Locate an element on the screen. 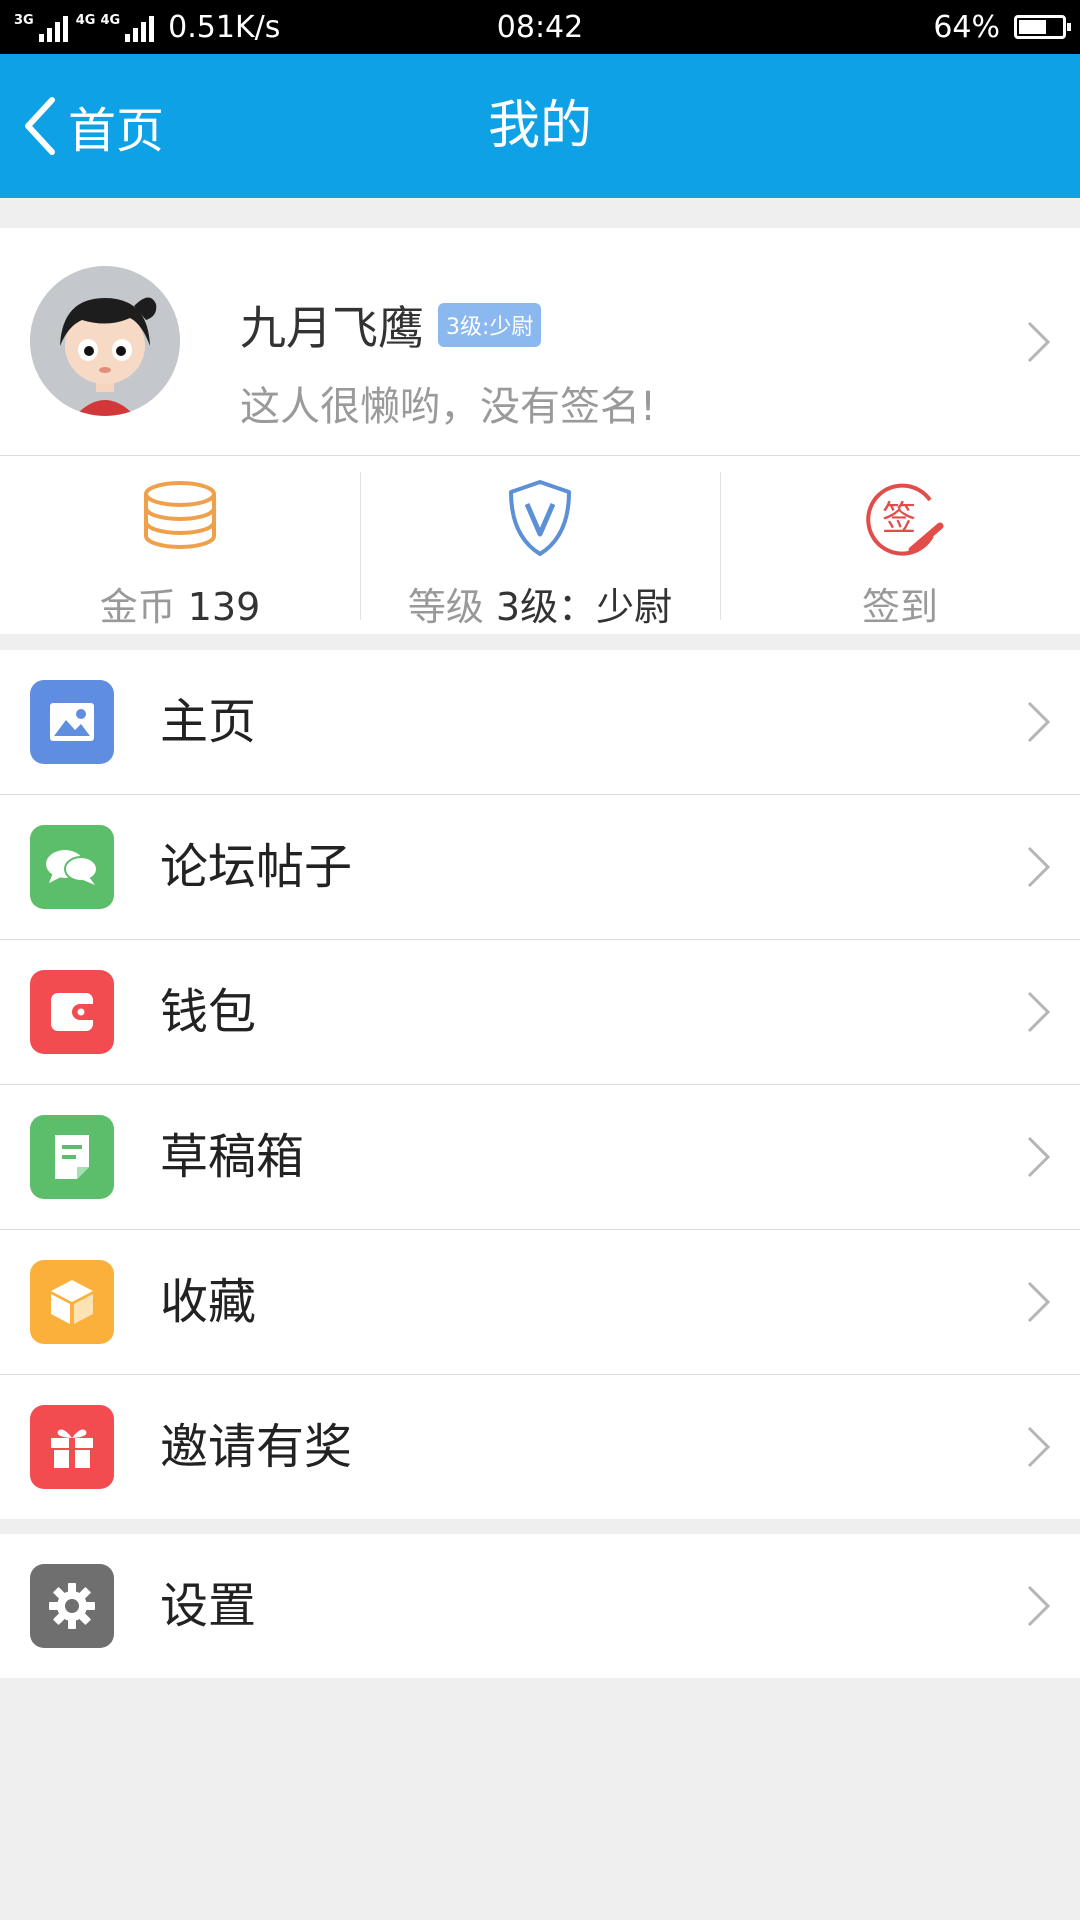 This screenshot has width=1080, height=1920. menu-item-label: 草稿箱 is located at coordinates (232, 1157).